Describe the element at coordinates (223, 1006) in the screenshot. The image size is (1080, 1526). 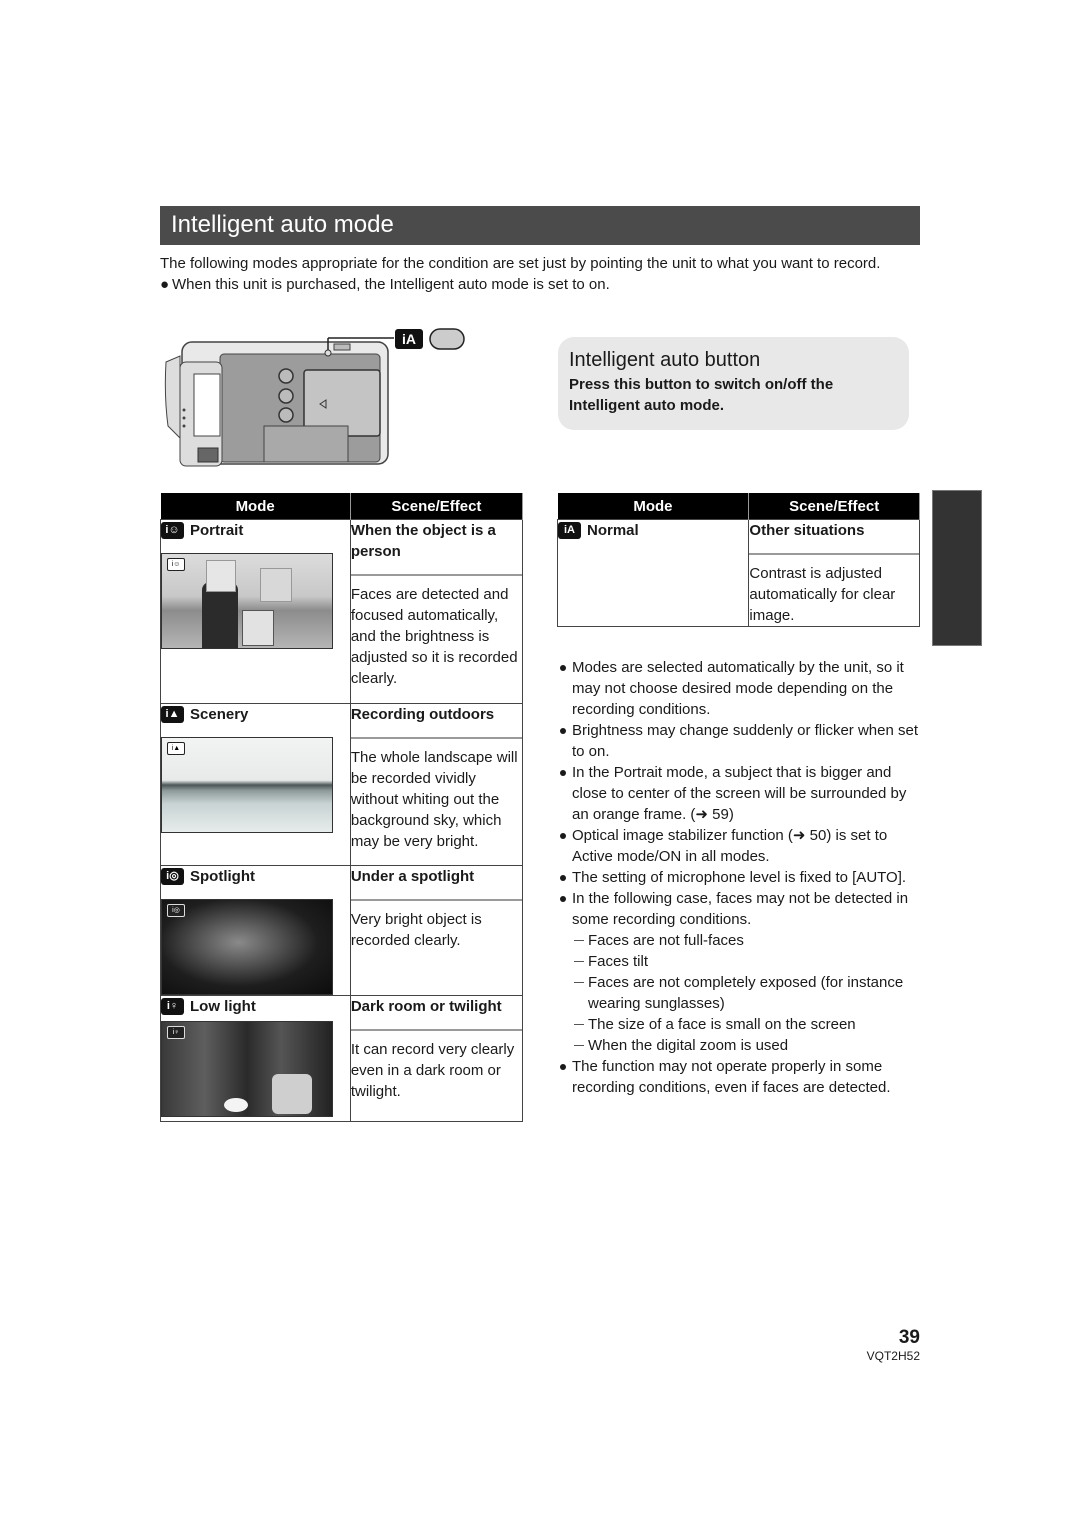
I see `mode-name: Low light` at that location.